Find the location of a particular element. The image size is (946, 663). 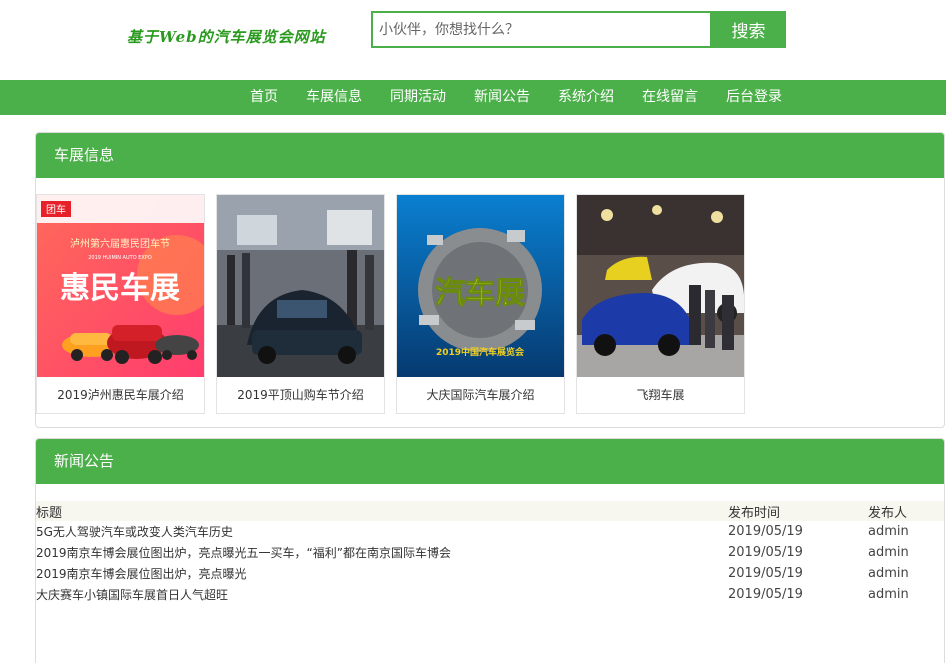

image-main-text: 汽车展 is located at coordinates (480, 293).